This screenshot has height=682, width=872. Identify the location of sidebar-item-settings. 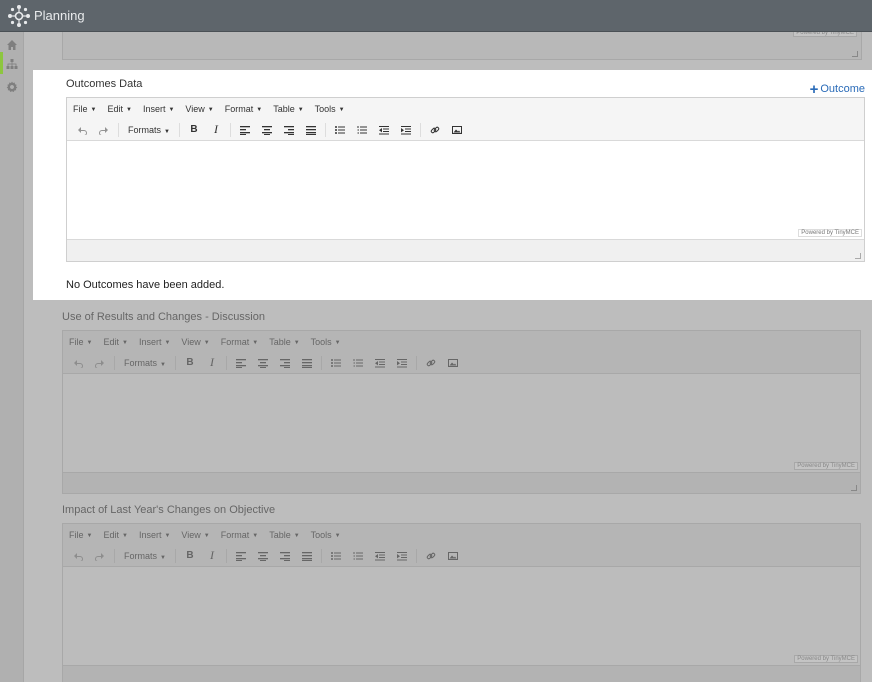
(12, 87).